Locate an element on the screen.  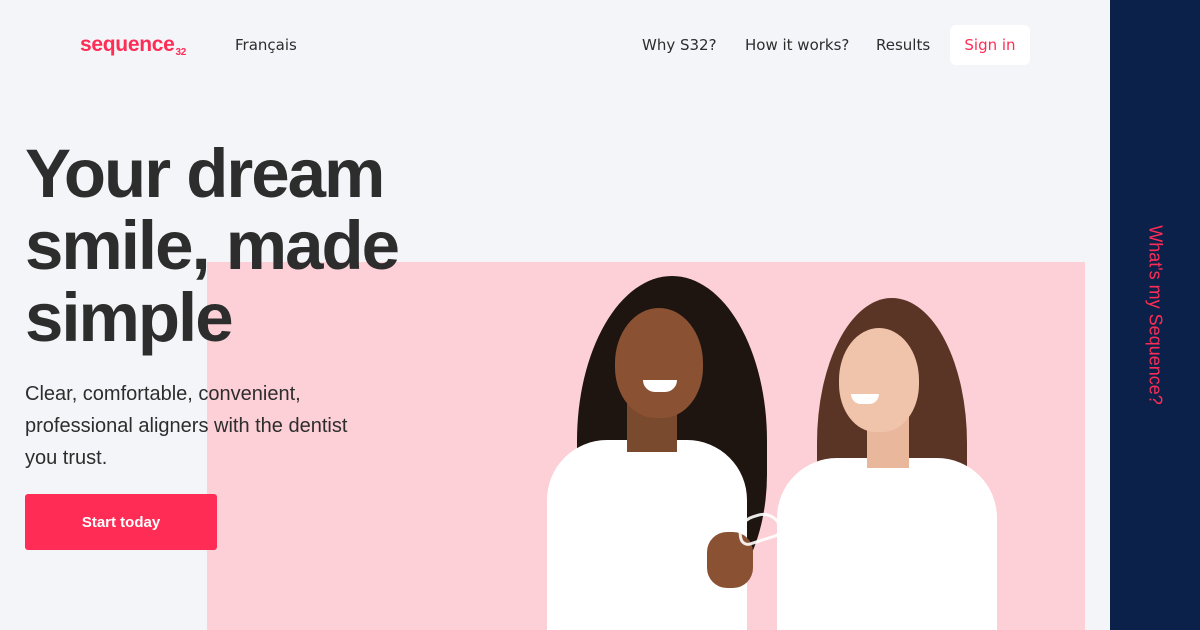
start-today-button: Start today is located at coordinates (121, 522).